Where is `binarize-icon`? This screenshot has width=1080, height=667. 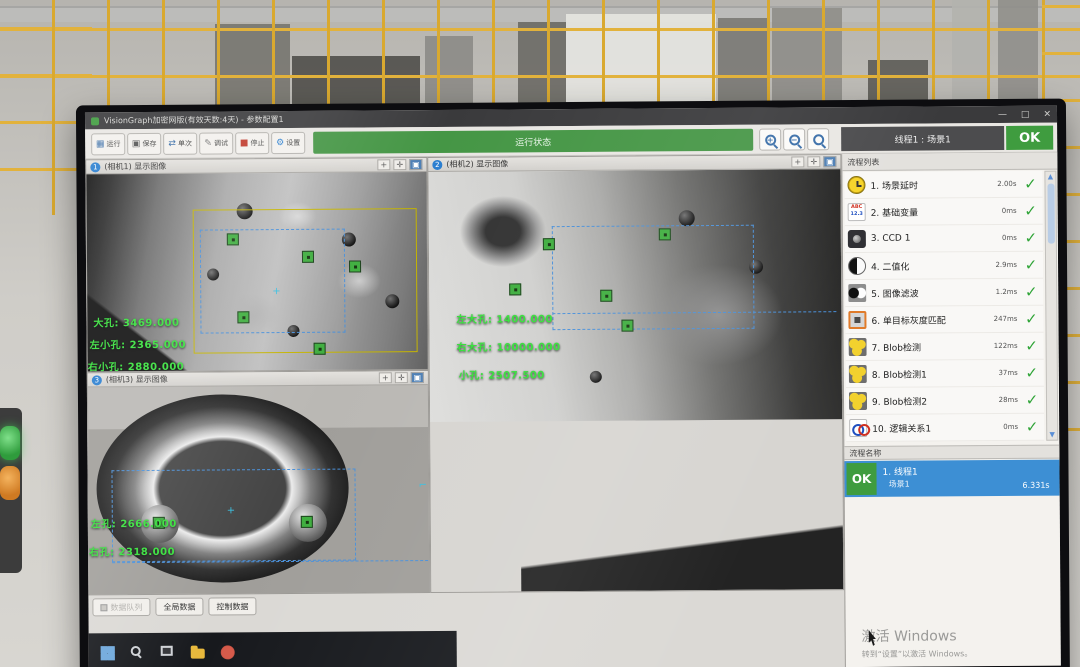
binarize-icon is located at coordinates (857, 266).